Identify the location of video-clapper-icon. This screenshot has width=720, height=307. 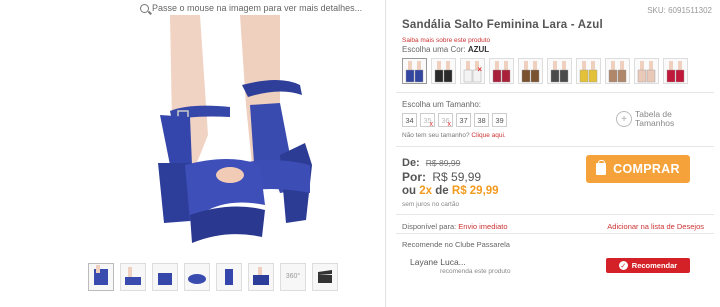
(325, 276).